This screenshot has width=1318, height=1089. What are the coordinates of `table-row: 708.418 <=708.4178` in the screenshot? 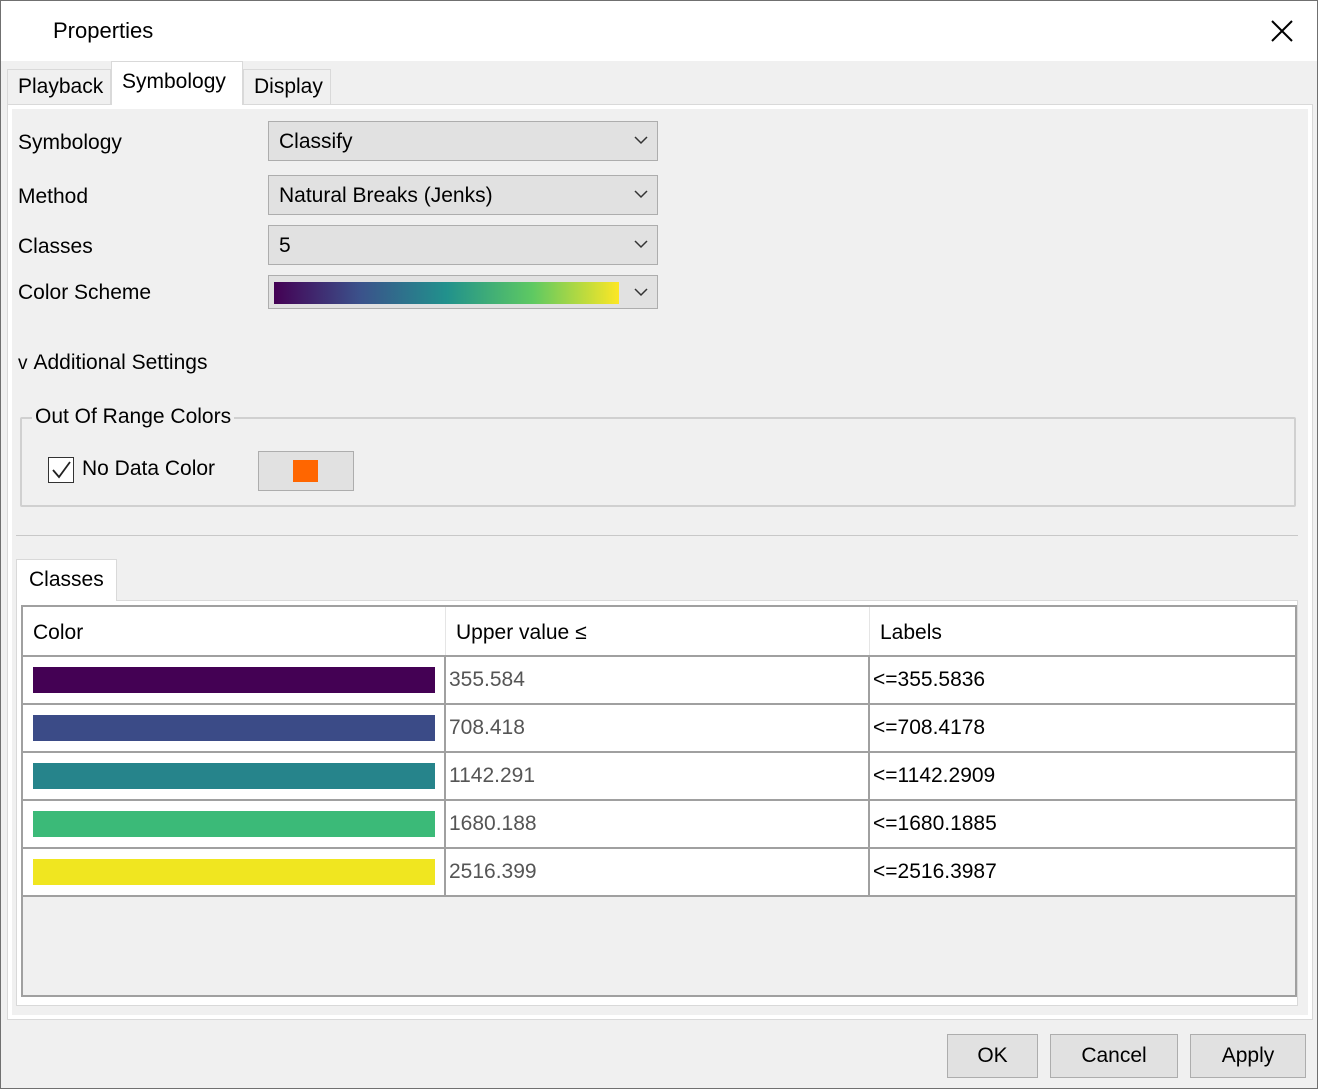 It's located at (659, 727).